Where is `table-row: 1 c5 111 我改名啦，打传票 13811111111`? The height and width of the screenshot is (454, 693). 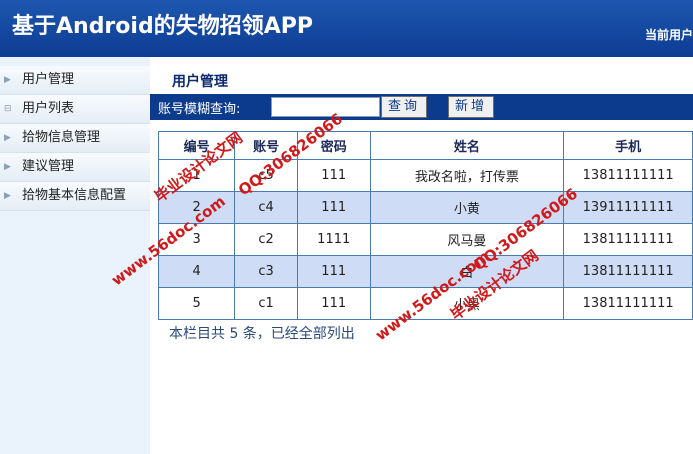
table-row: 1 c5 111 我改名啦，打传票 13811111111 is located at coordinates (425, 175).